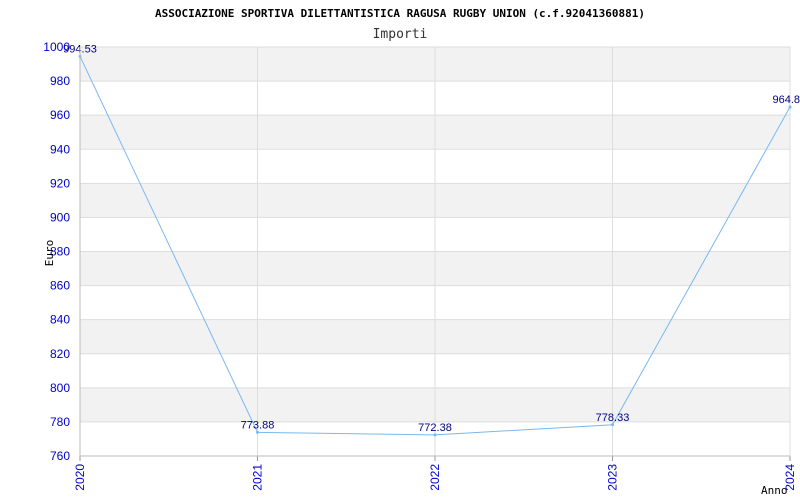 The image size is (800, 500). Describe the element at coordinates (774, 490) in the screenshot. I see `x-axis-label: Anno` at that location.